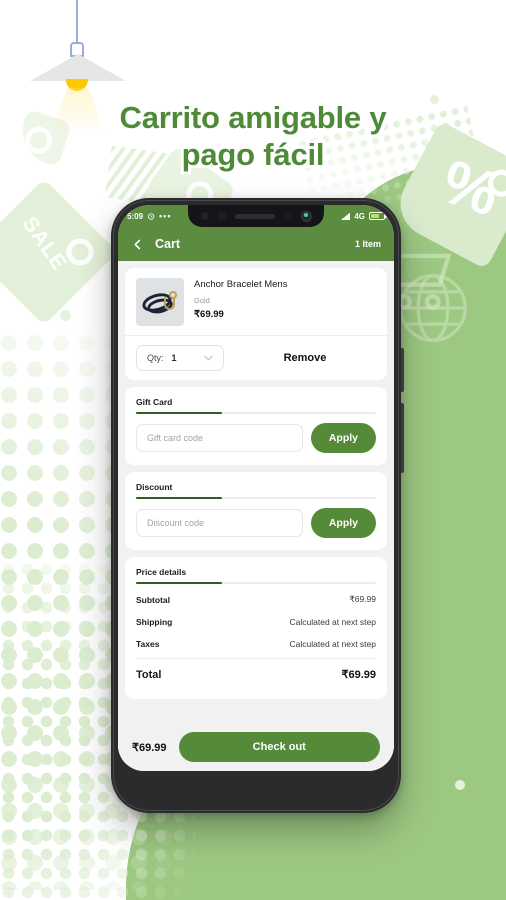 The width and height of the screenshot is (506, 900). What do you see at coordinates (285, 302) in the screenshot?
I see `product-info: Anchor Bracelet Mens Gold ₹69.99` at bounding box center [285, 302].